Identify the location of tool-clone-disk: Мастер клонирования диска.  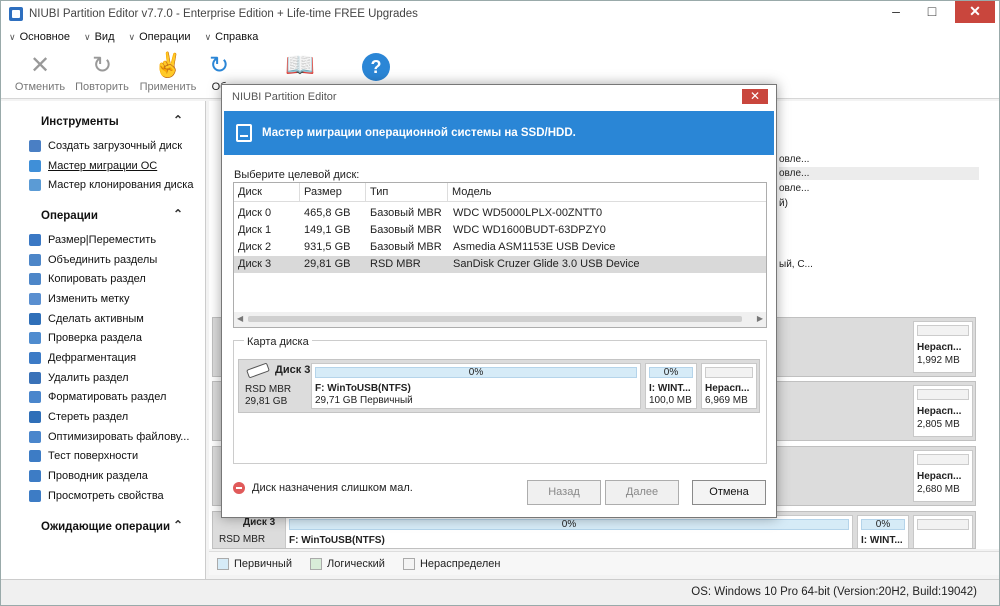
(103, 185).